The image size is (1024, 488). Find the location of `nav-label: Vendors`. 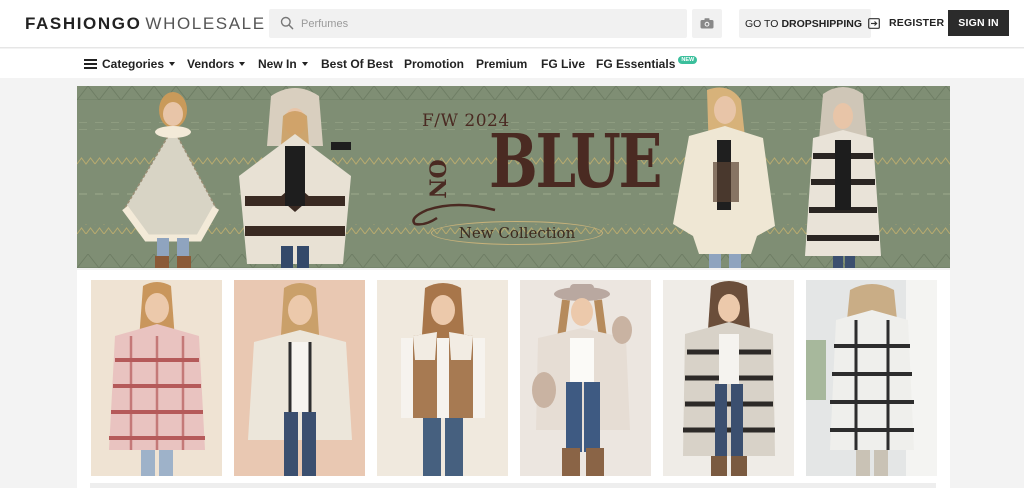

nav-label: Vendors is located at coordinates (211, 64).